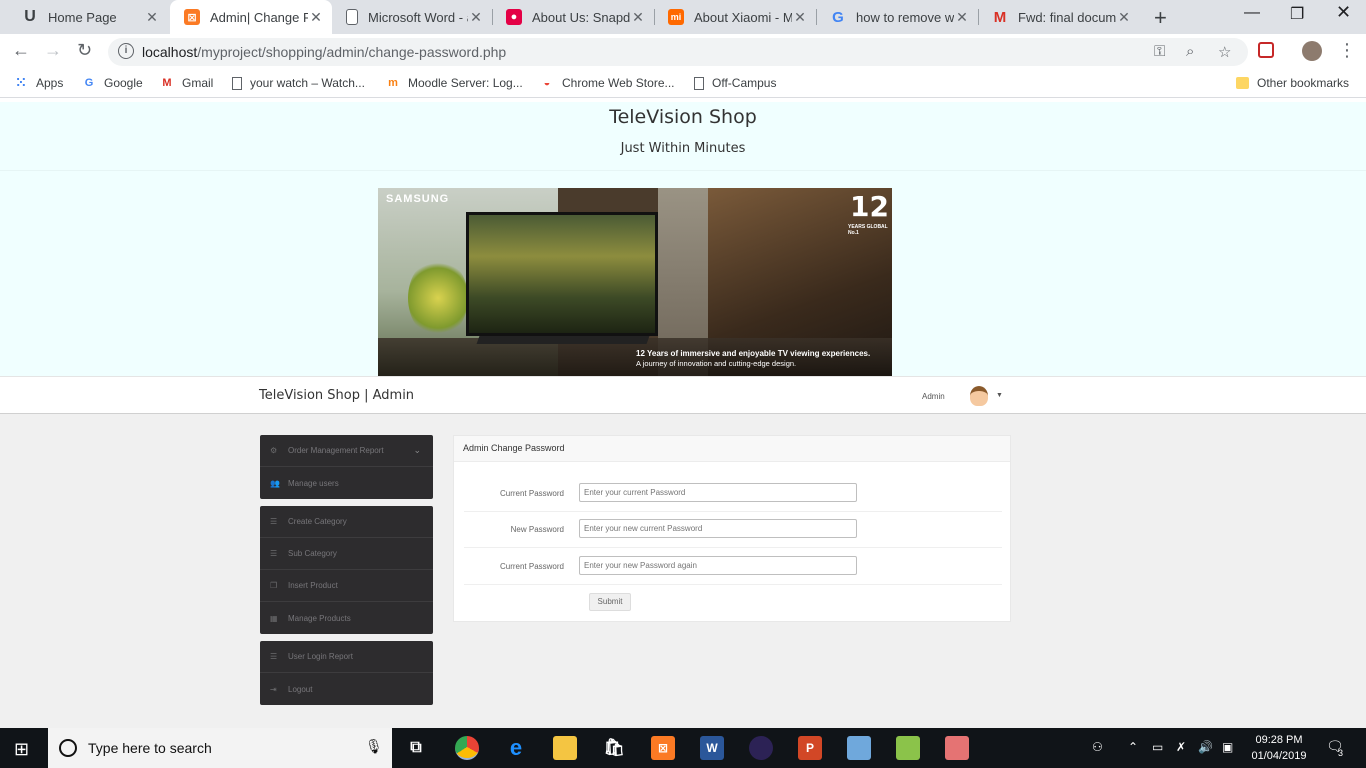 This screenshot has height=768, width=1366. Describe the element at coordinates (654, 17) in the screenshot. I see `tab-separator` at that location.